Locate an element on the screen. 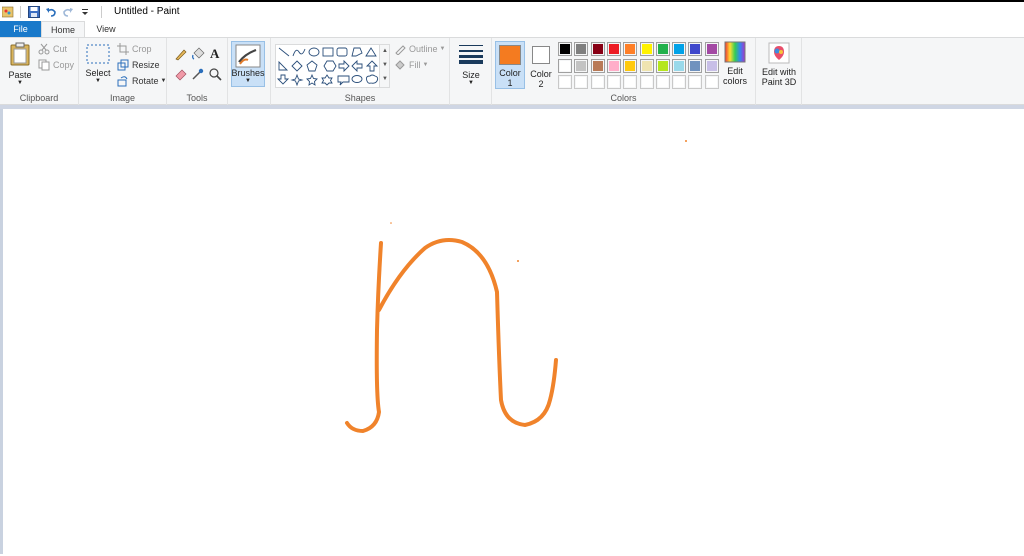 Image resolution: width=1024 pixels, height=556 pixels. crop-label: Crop is located at coordinates (142, 49).